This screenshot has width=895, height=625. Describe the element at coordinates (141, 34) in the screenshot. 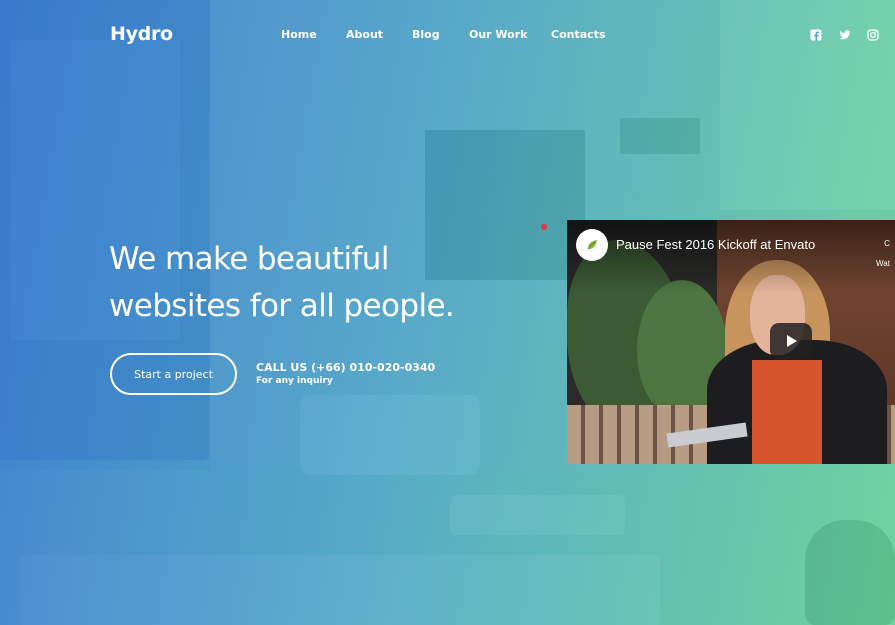

I see `site-logo: Hydro` at that location.